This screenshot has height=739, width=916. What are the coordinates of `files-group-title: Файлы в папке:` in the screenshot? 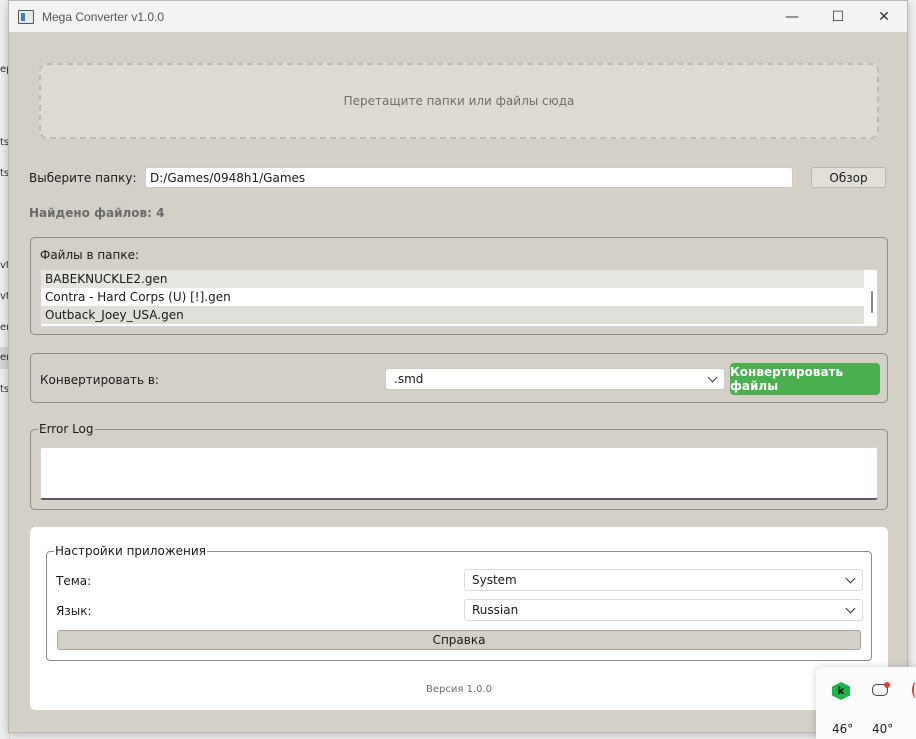 It's located at (90, 255).